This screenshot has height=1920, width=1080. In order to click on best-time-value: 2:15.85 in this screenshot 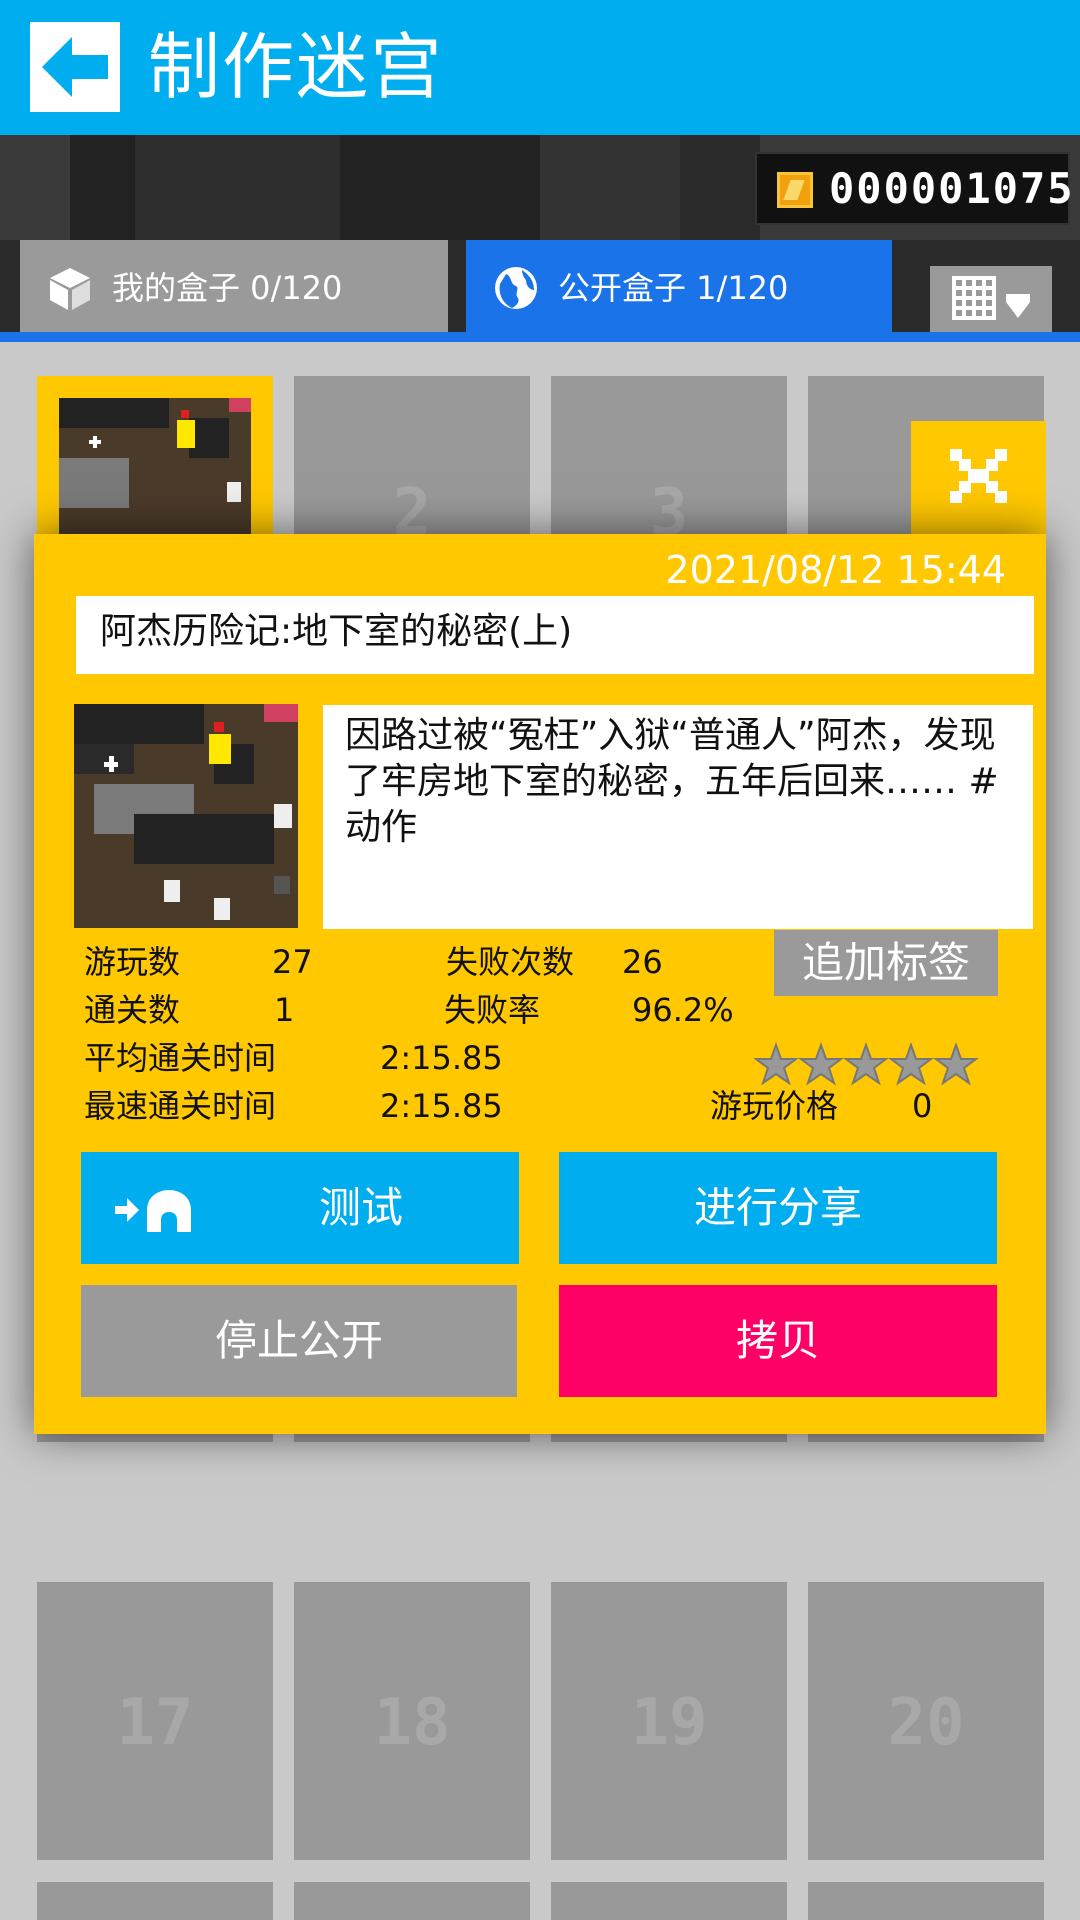, I will do `click(441, 1106)`.